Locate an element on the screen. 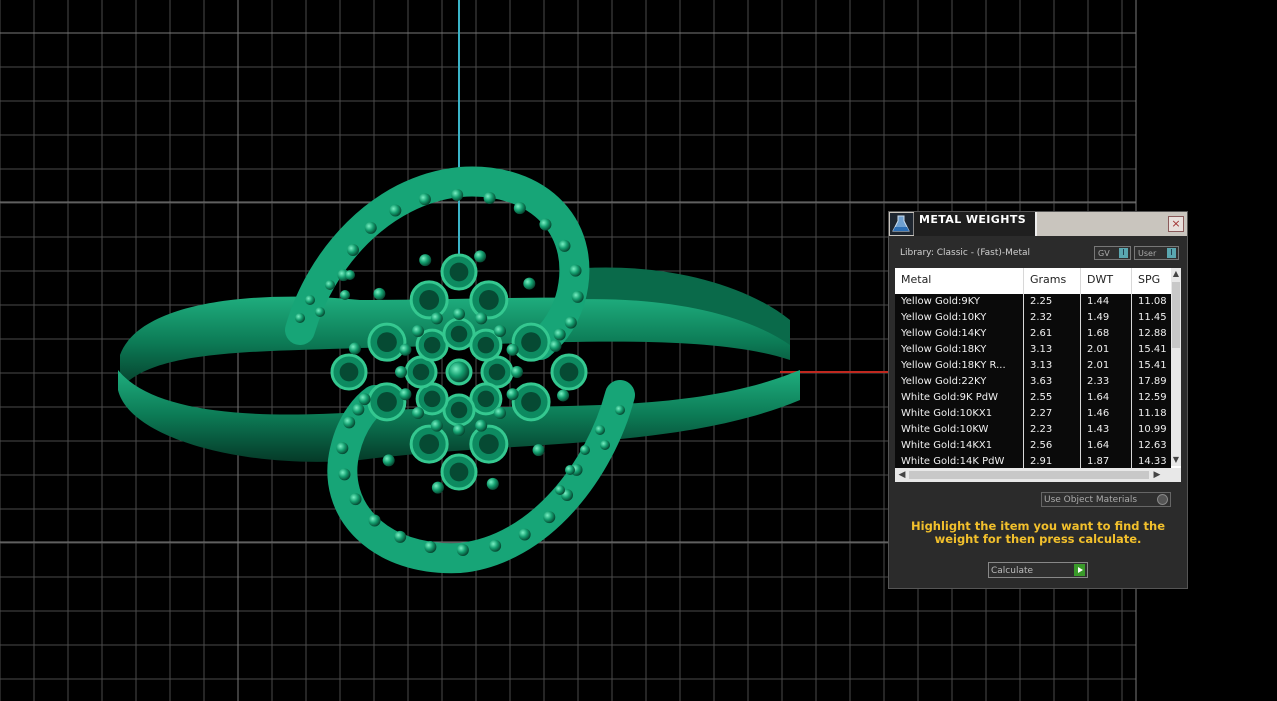  metal-cell: White Gold:14KX1 is located at coordinates (947, 445).